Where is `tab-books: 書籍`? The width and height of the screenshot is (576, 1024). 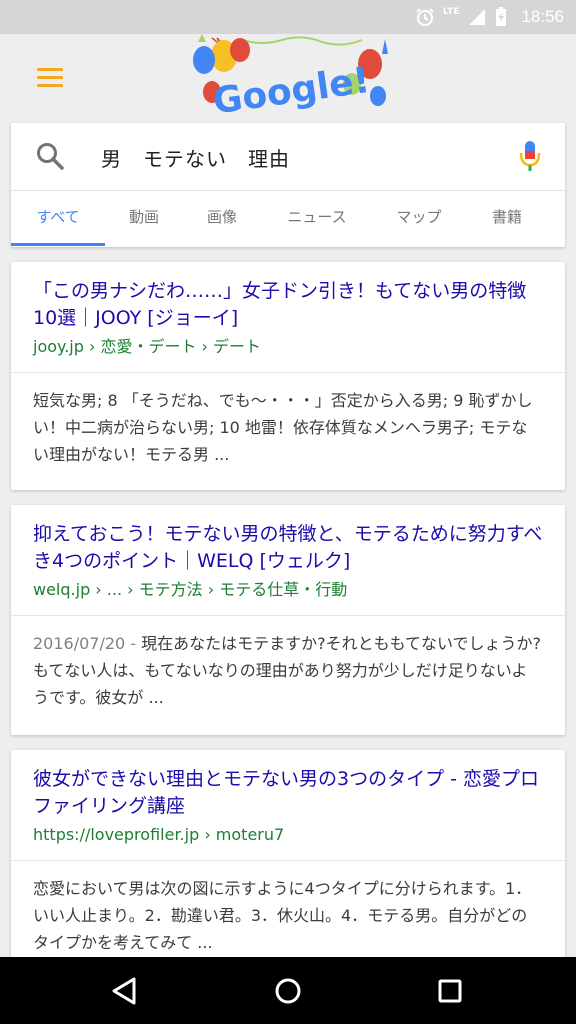
tab-books: 書籍 is located at coordinates (507, 219).